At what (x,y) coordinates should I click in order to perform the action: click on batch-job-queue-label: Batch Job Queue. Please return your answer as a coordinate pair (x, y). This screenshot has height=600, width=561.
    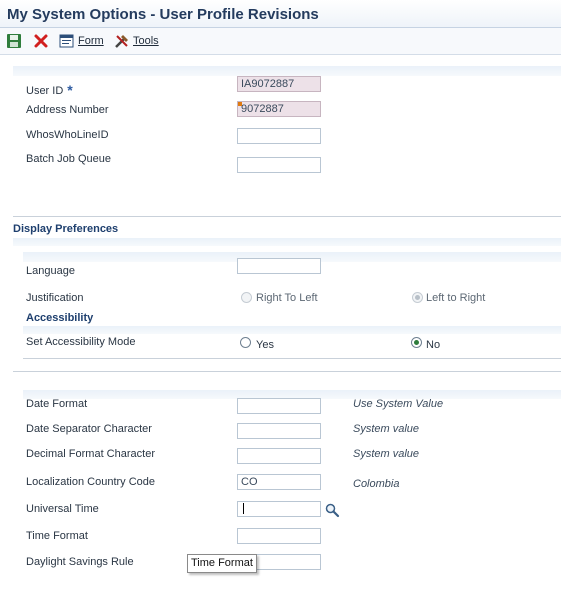
    Looking at the image, I should click on (69, 159).